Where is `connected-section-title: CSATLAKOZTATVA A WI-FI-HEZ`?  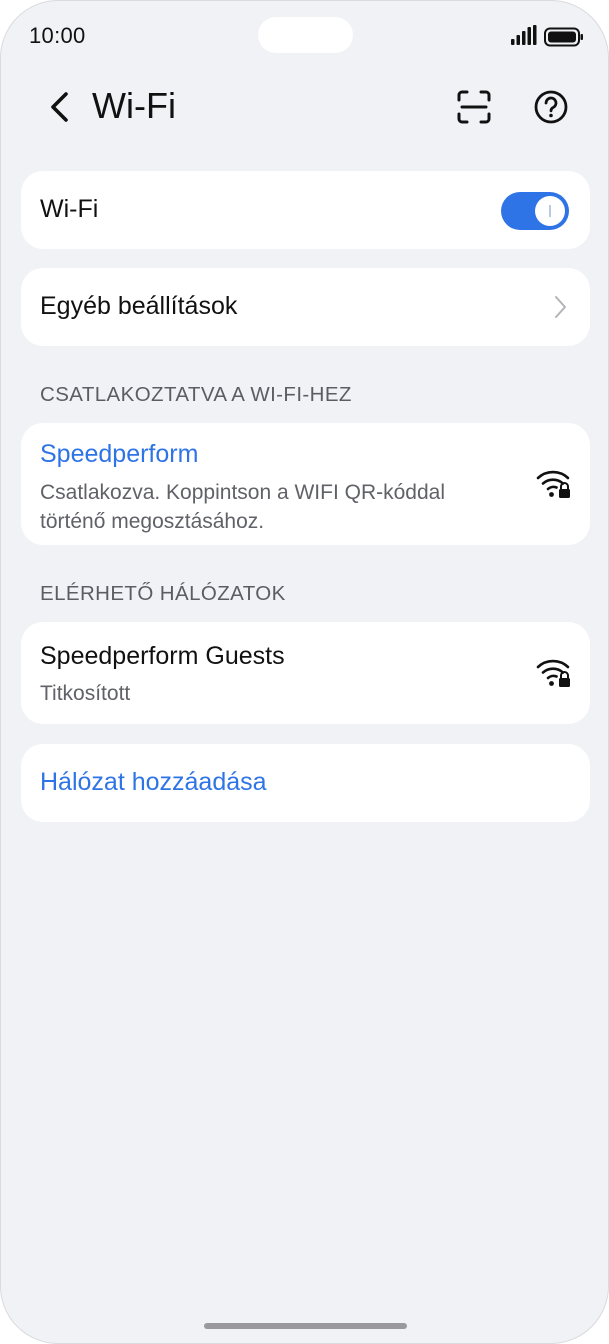
connected-section-title: CSATLAKOZTATVA A WI-FI-HEZ is located at coordinates (196, 394).